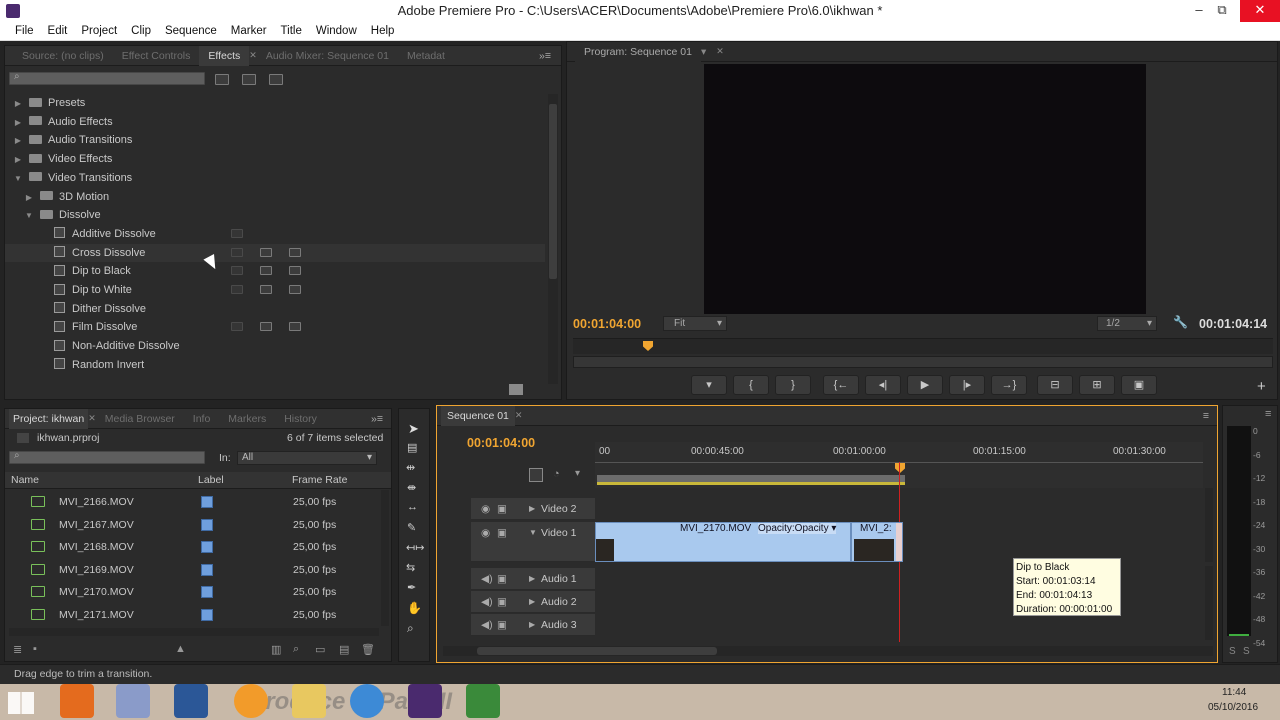 Image resolution: width=1280 pixels, height=720 pixels. What do you see at coordinates (224, 55) in the screenshot?
I see `tab-effects: Effects` at bounding box center [224, 55].